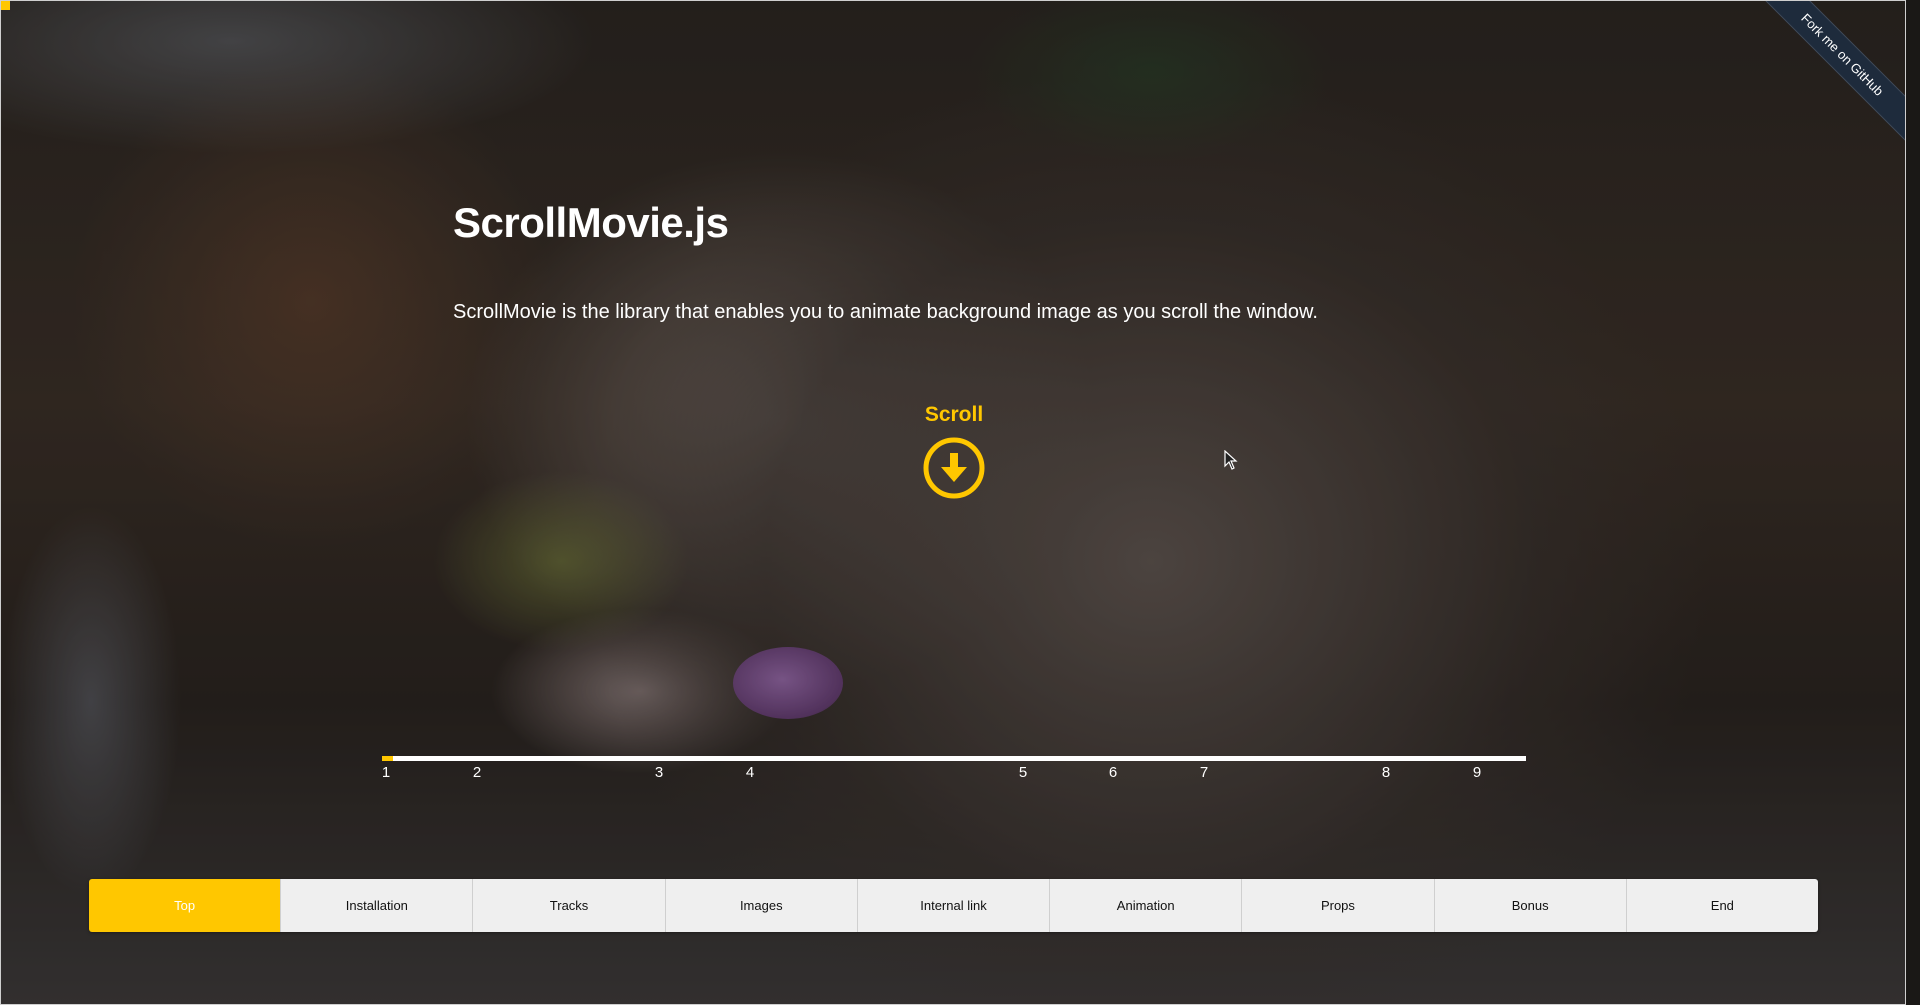  What do you see at coordinates (1530, 905) in the screenshot?
I see `nav-item-bonus: Bonus` at bounding box center [1530, 905].